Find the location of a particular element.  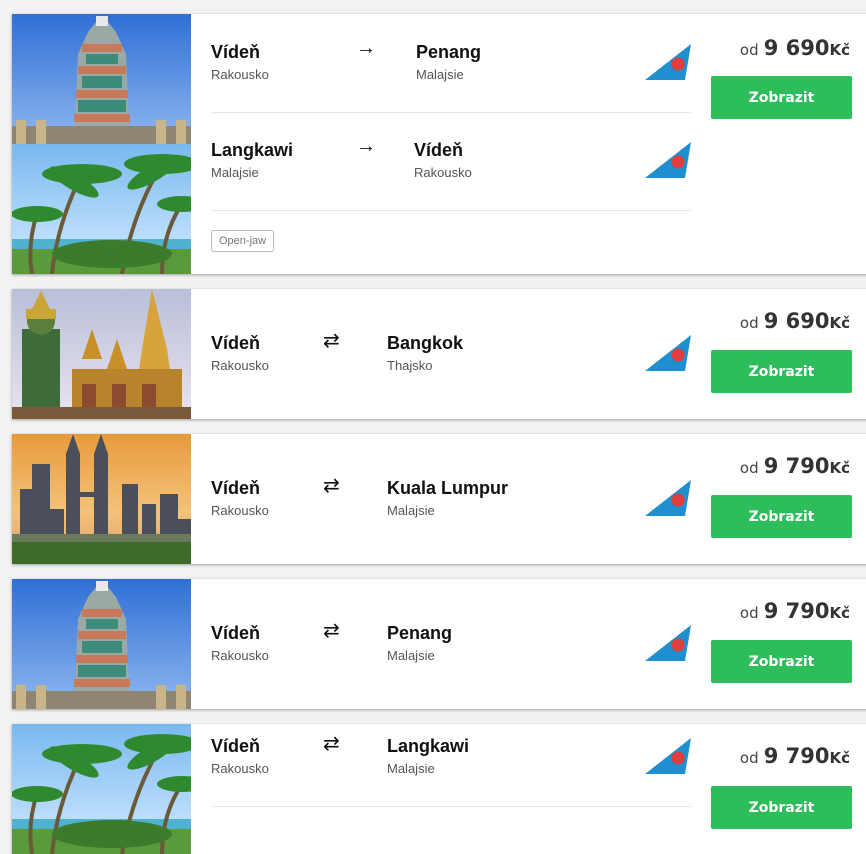

open-jaw-badge: Open-jaw is located at coordinates (243, 241).